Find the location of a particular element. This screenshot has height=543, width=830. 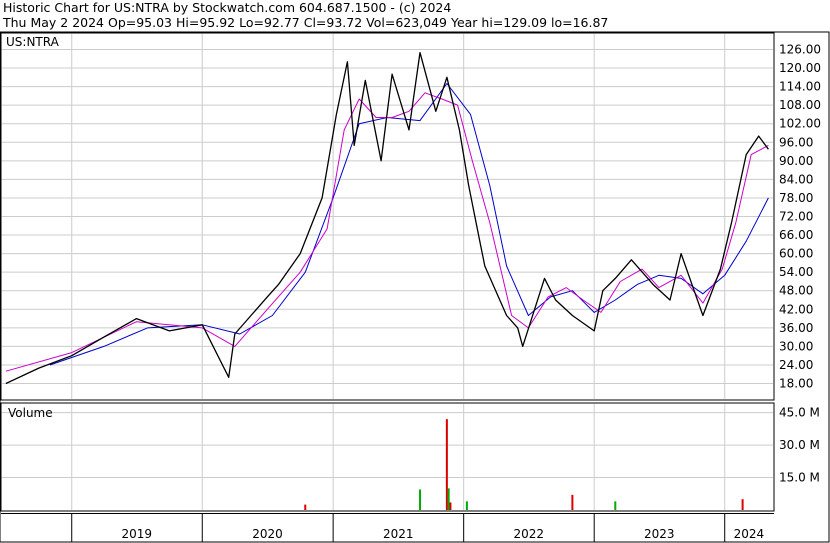

price-y-tick-8: 78.00 is located at coordinates (796, 198).